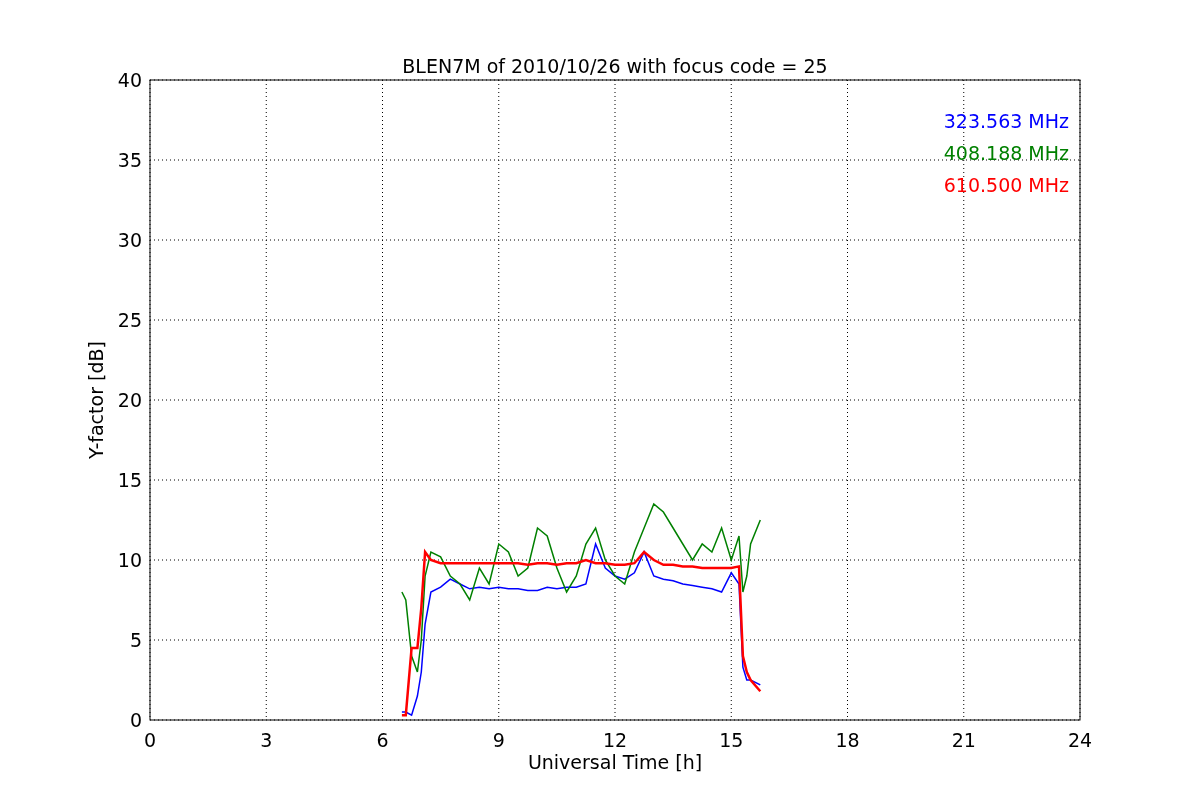 The height and width of the screenshot is (800, 1200). I want to click on legend-entry: 408.188 MHz, so click(1006, 153).